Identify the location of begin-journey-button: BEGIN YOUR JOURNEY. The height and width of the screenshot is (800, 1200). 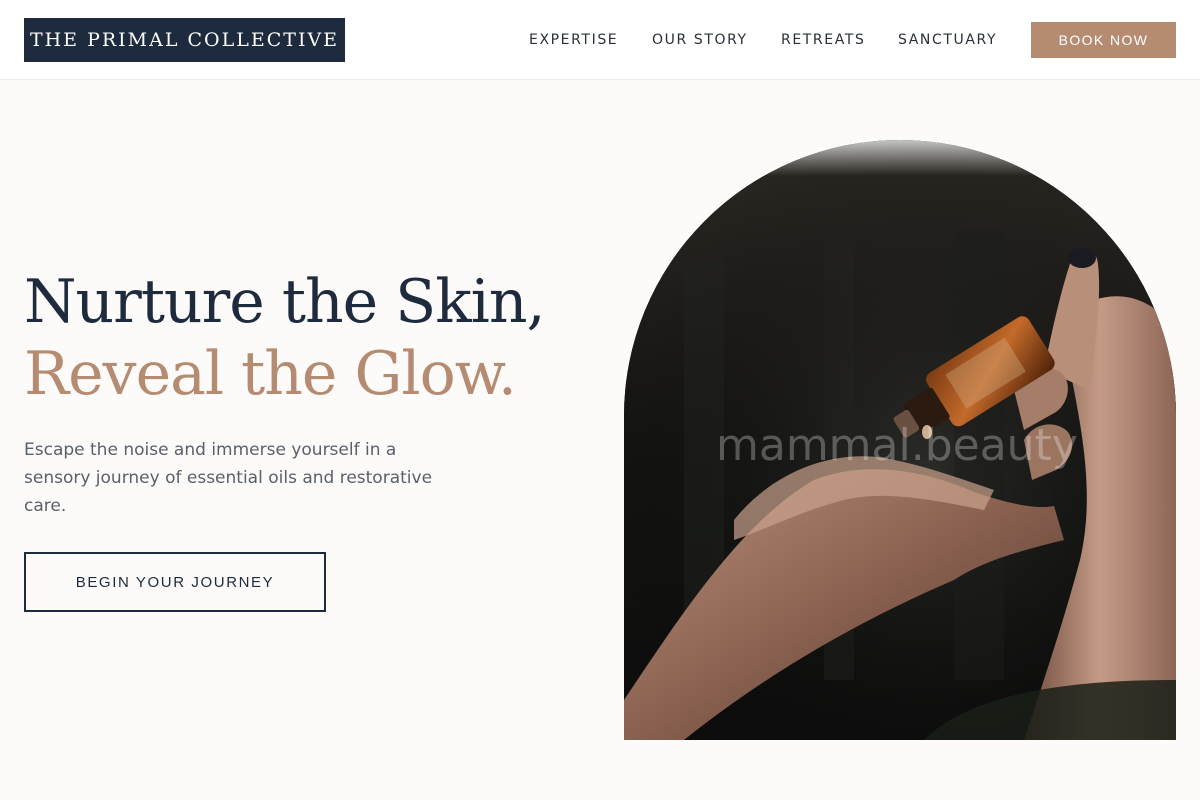
(175, 582).